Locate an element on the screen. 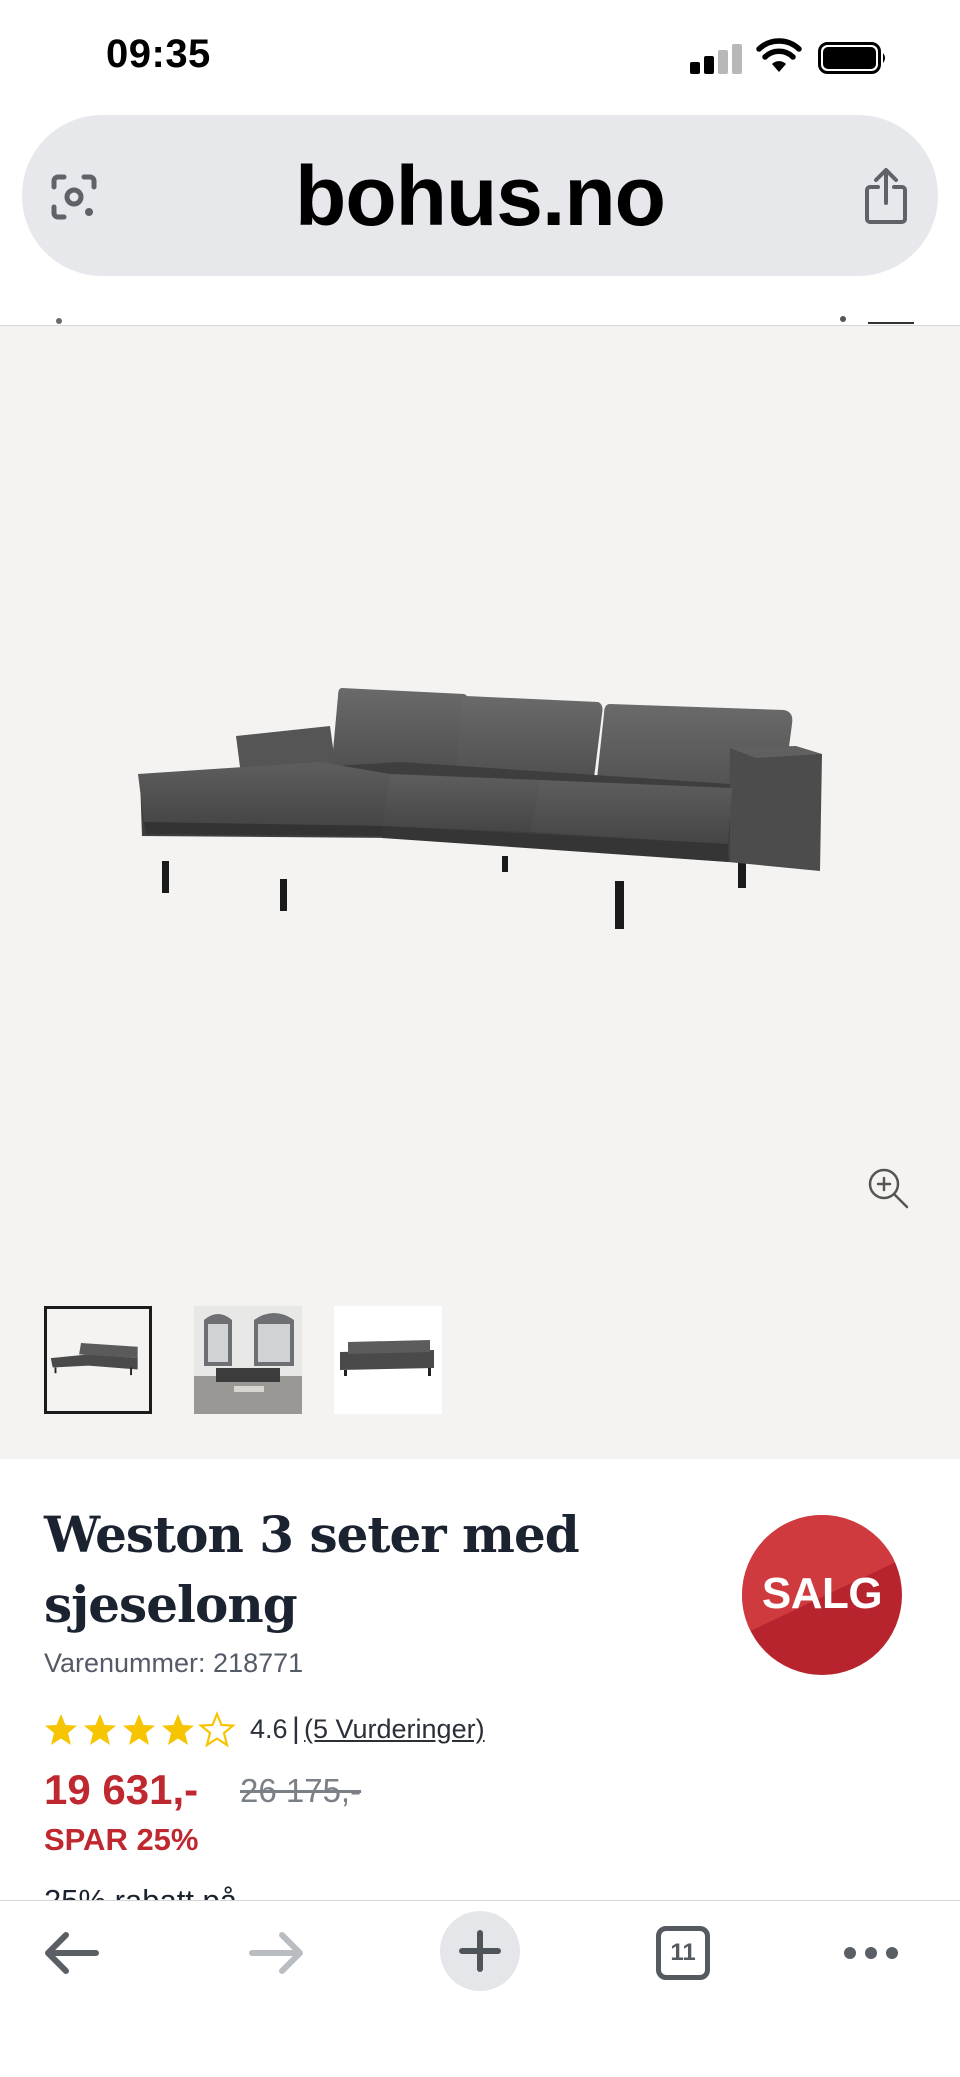 This screenshot has height=2077, width=960. zoom-in-icon is located at coordinates (888, 1188).